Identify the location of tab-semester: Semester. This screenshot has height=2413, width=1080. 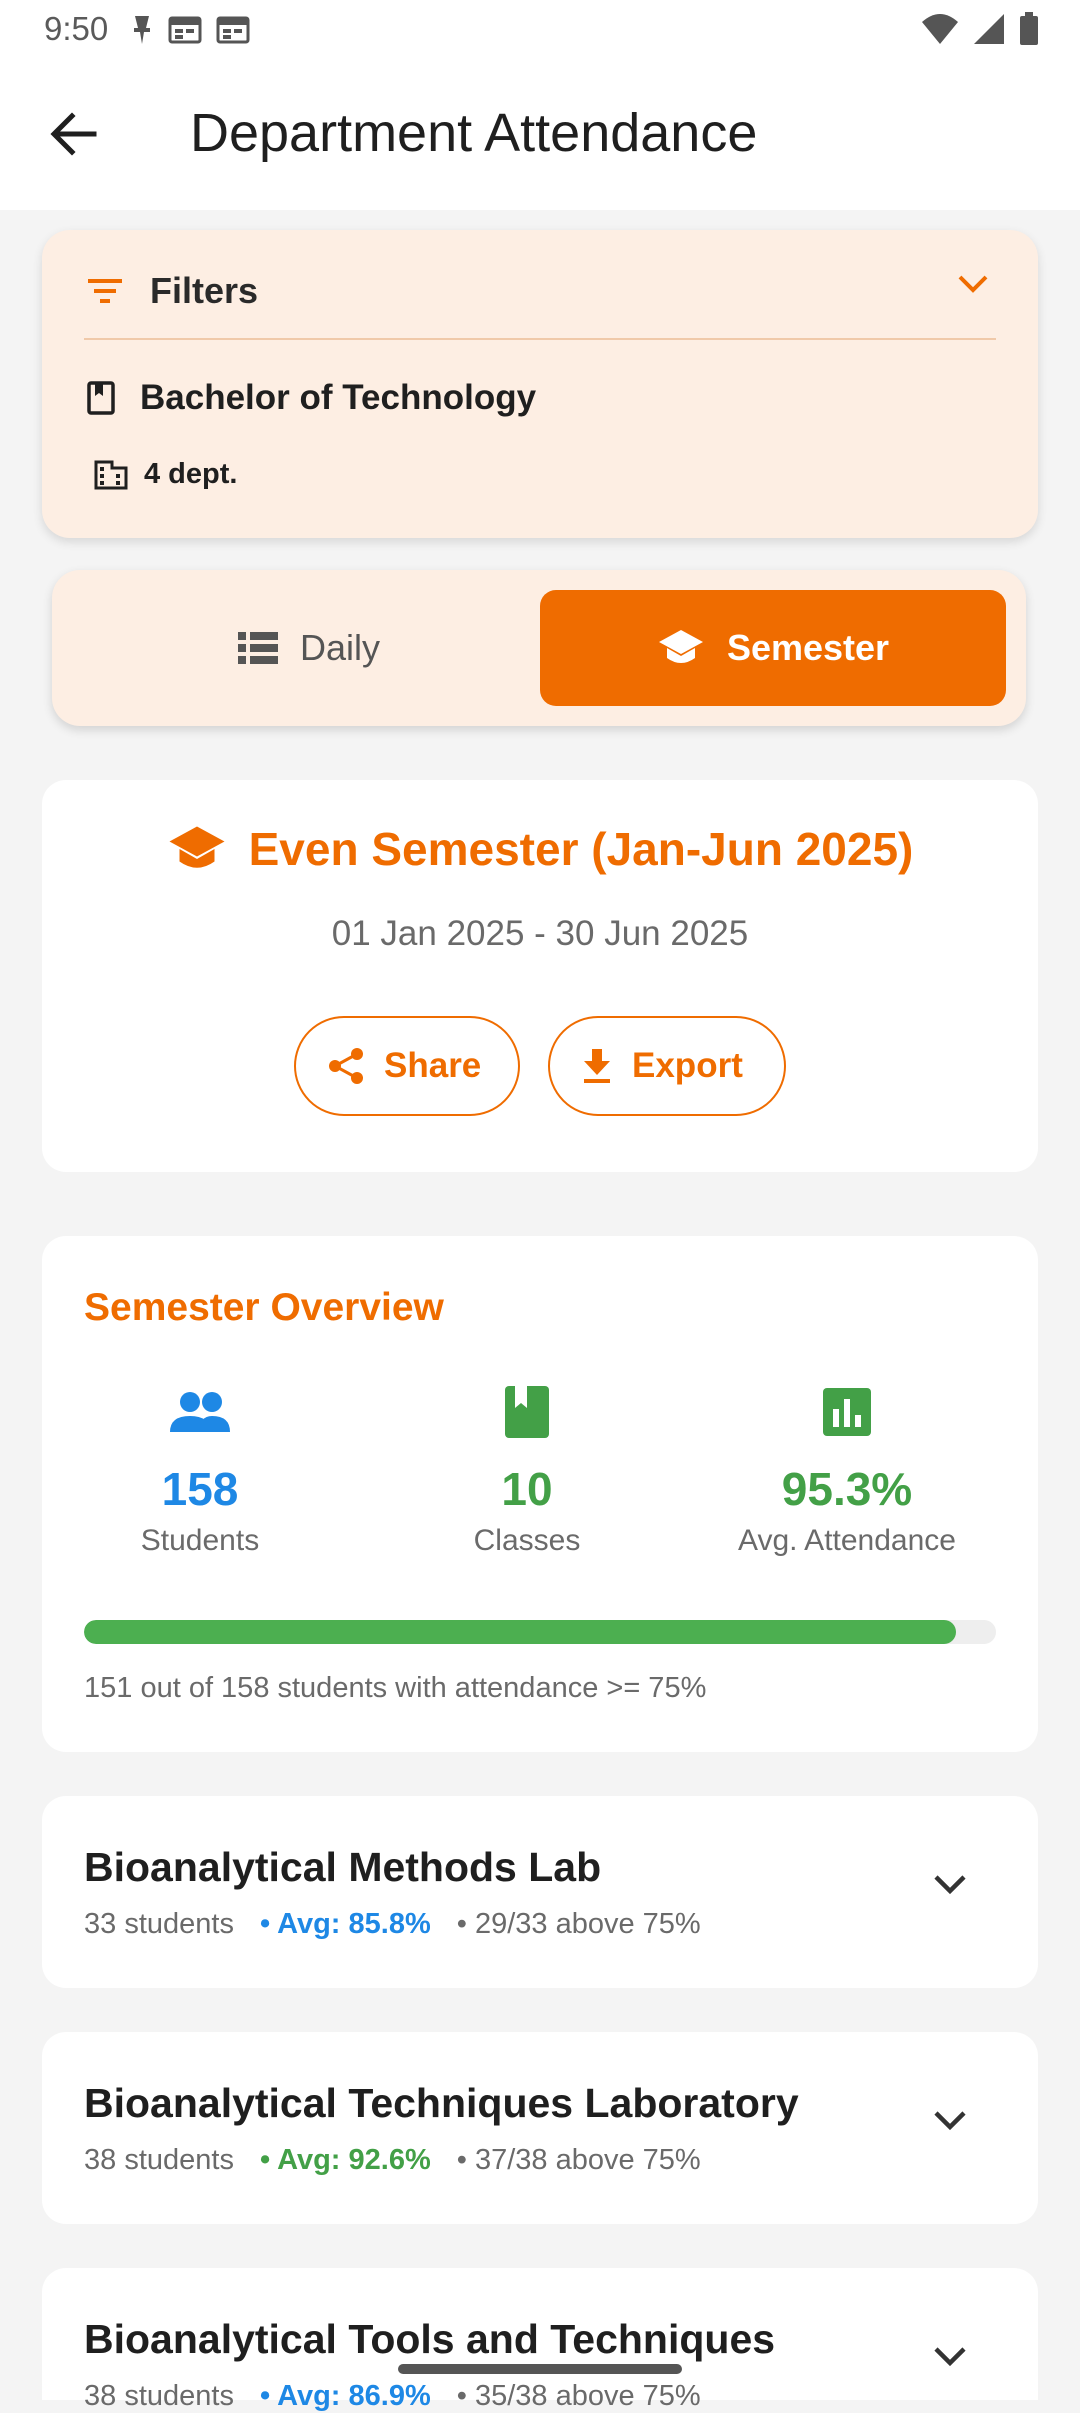
(773, 648).